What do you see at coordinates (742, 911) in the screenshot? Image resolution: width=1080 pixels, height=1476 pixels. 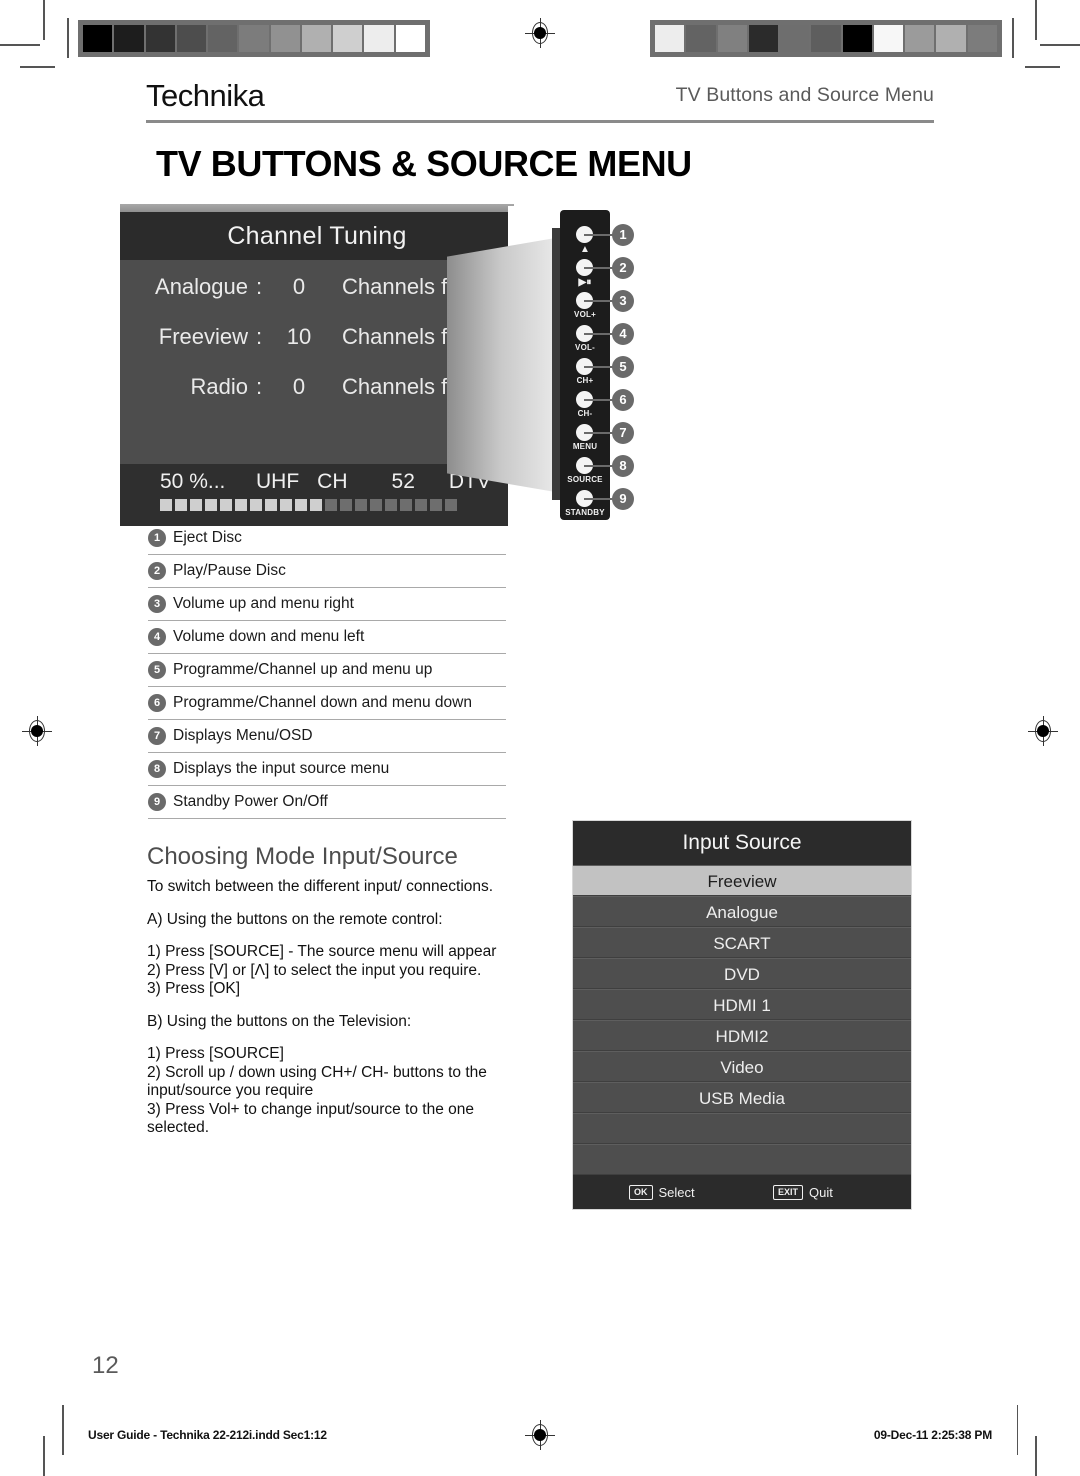 I see `input-source-item: Analogue` at bounding box center [742, 911].